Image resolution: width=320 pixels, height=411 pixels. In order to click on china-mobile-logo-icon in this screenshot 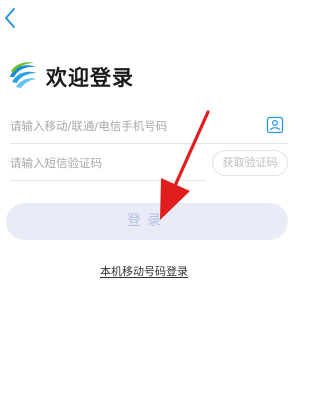, I will do `click(23, 75)`.